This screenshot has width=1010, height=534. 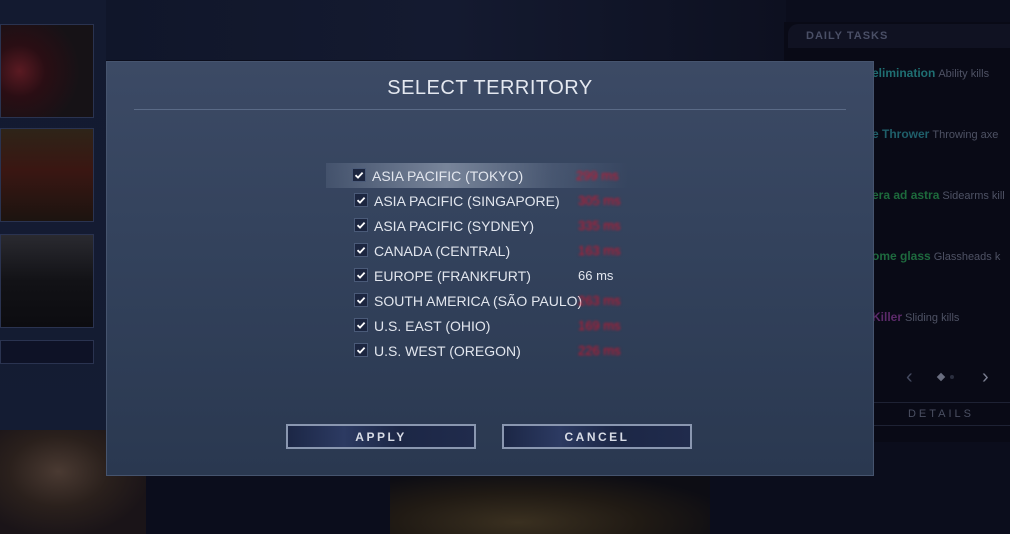 What do you see at coordinates (599, 300) in the screenshot?
I see `region-ping: 263 ms` at bounding box center [599, 300].